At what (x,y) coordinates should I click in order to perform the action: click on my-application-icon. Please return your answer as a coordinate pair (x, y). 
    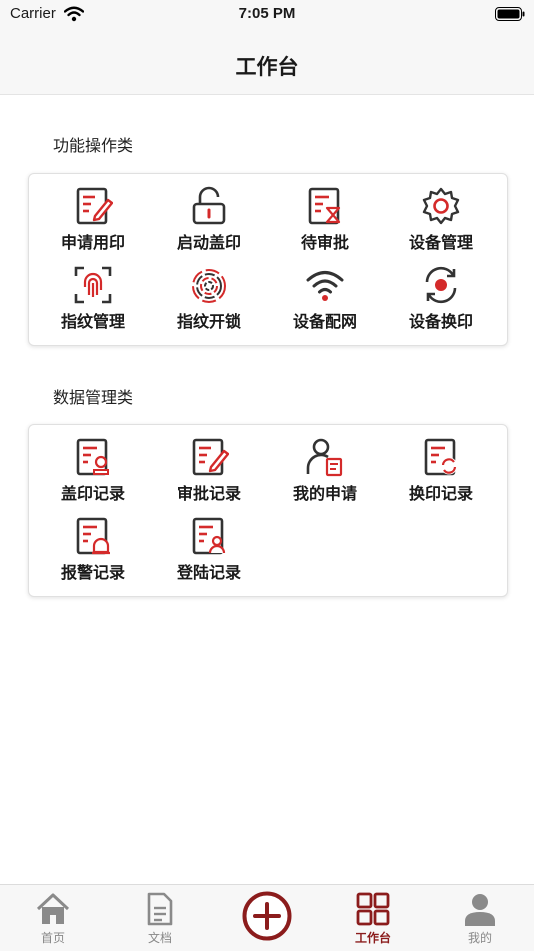
    Looking at the image, I should click on (324, 457).